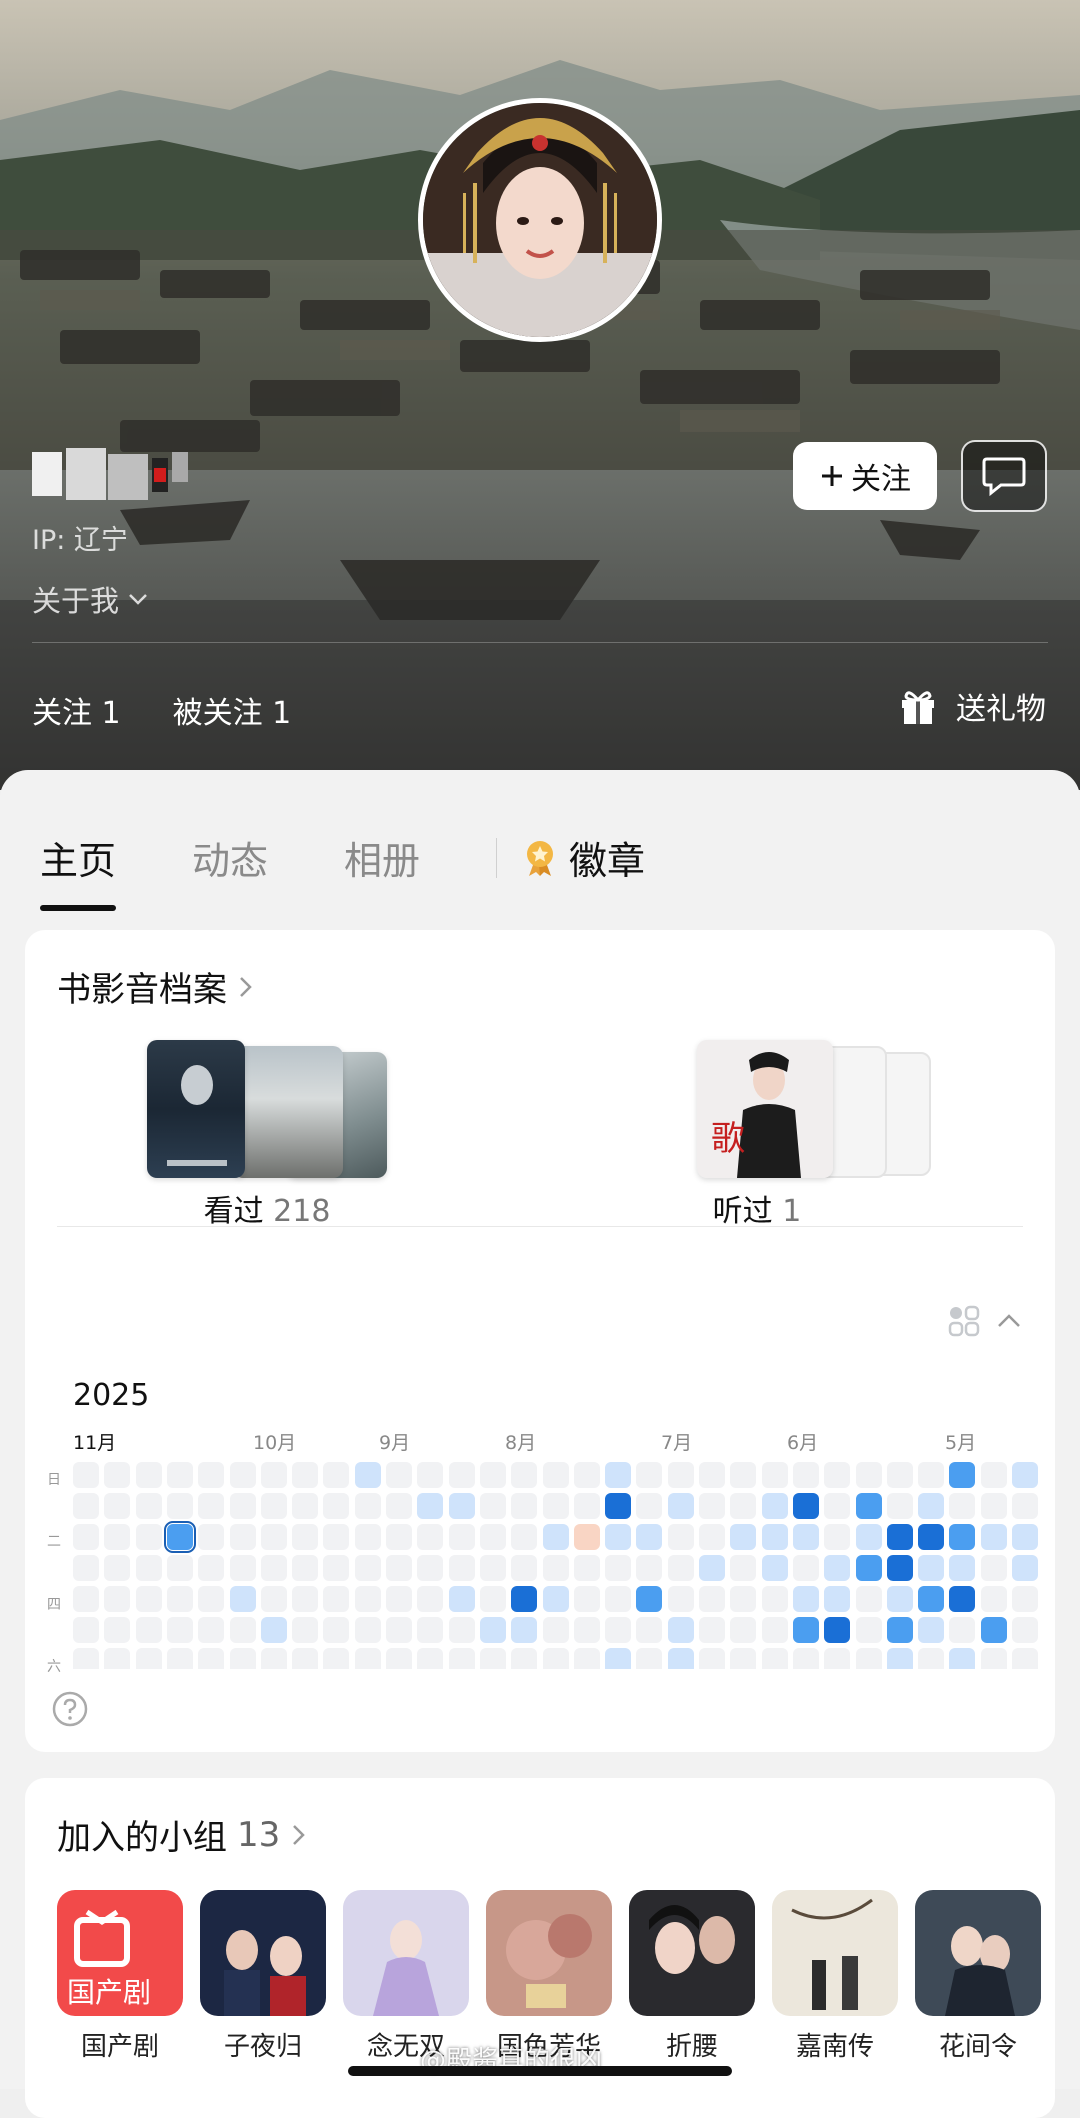  I want to click on group-item: 国产剧 国产剧, so click(120, 1976).